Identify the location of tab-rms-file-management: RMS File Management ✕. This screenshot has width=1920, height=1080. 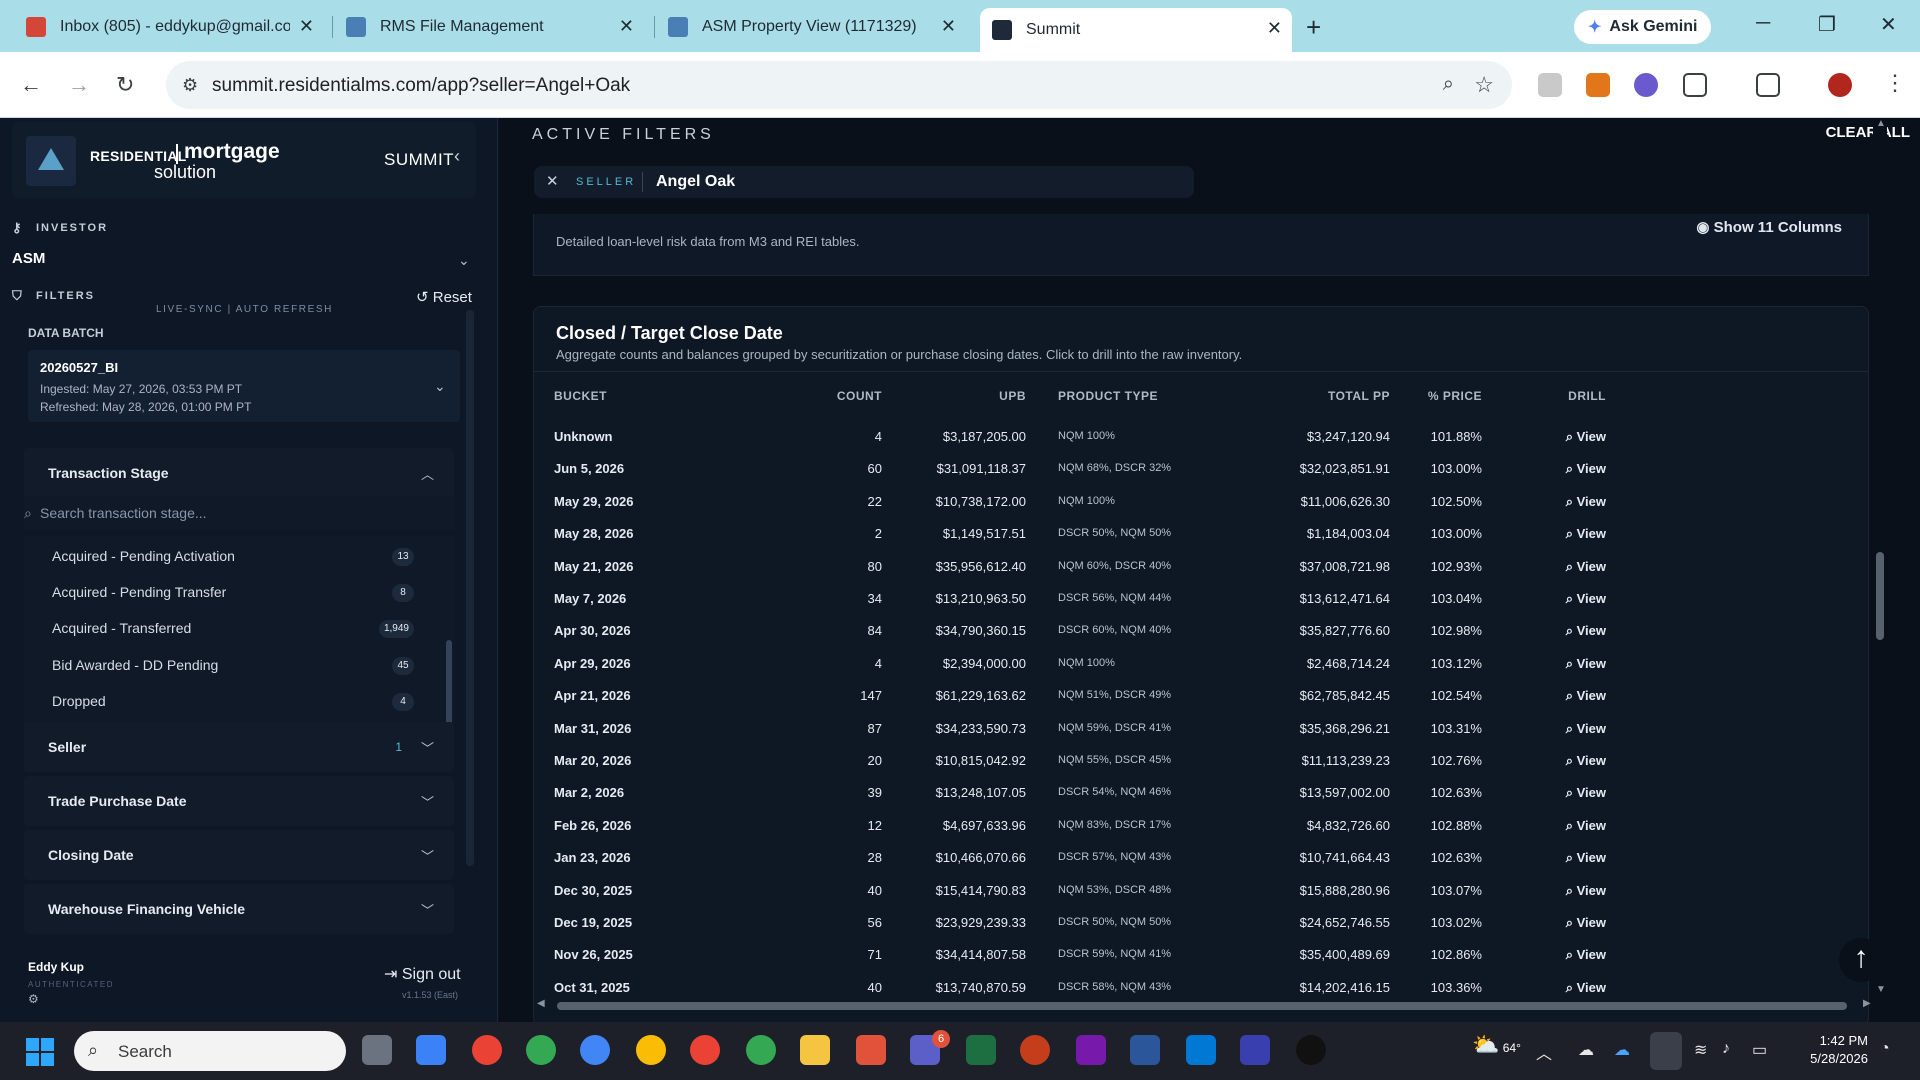
(489, 27).